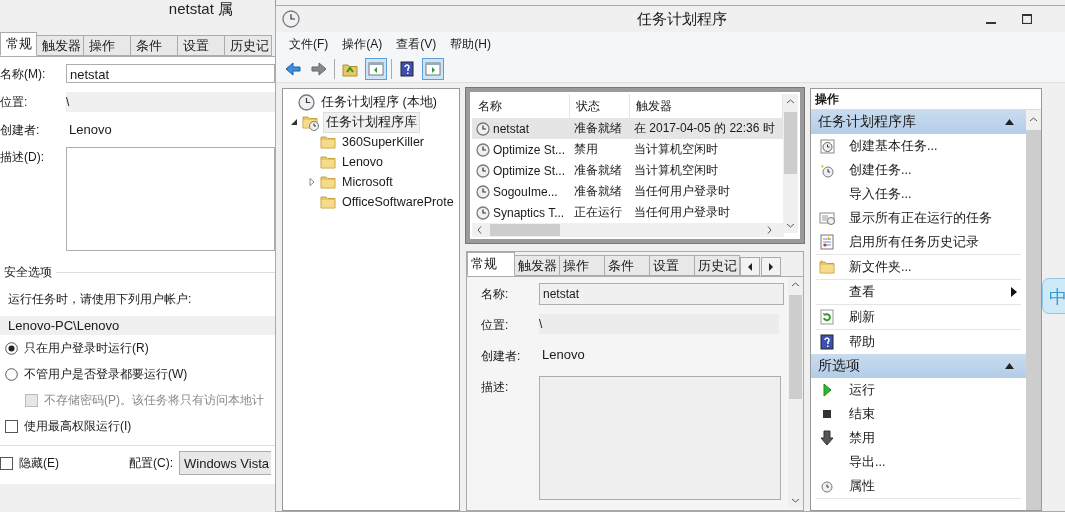 The image size is (1065, 512). What do you see at coordinates (862, 317) in the screenshot?
I see `action-item: 刷新` at bounding box center [862, 317].